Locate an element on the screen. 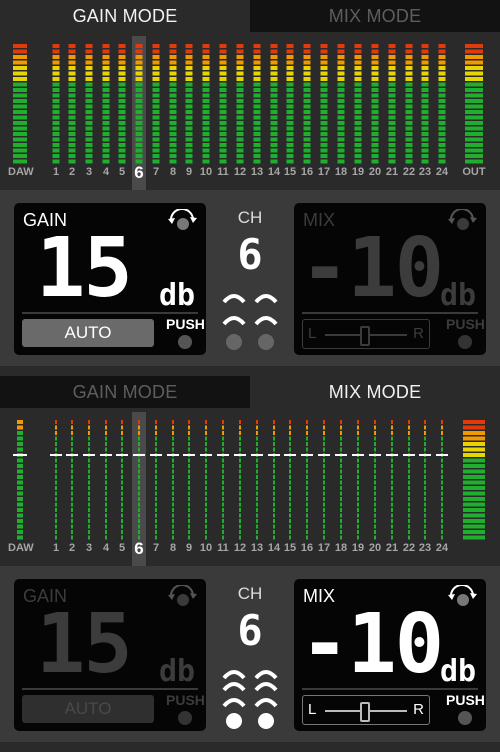 This screenshot has height=752, width=500. channel-label: OUT is located at coordinates (474, 172).